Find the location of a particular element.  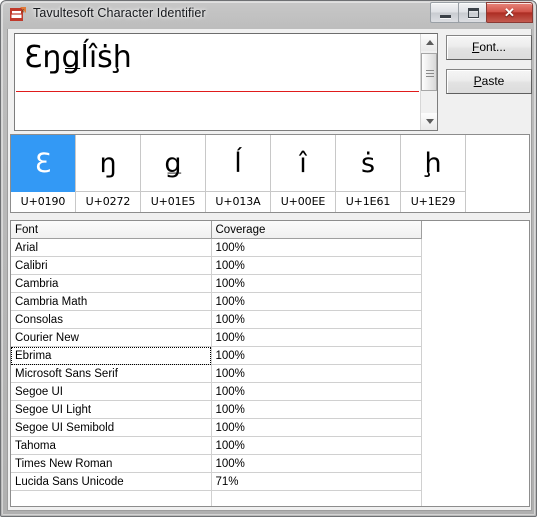

maximize-button is located at coordinates (472, 12).